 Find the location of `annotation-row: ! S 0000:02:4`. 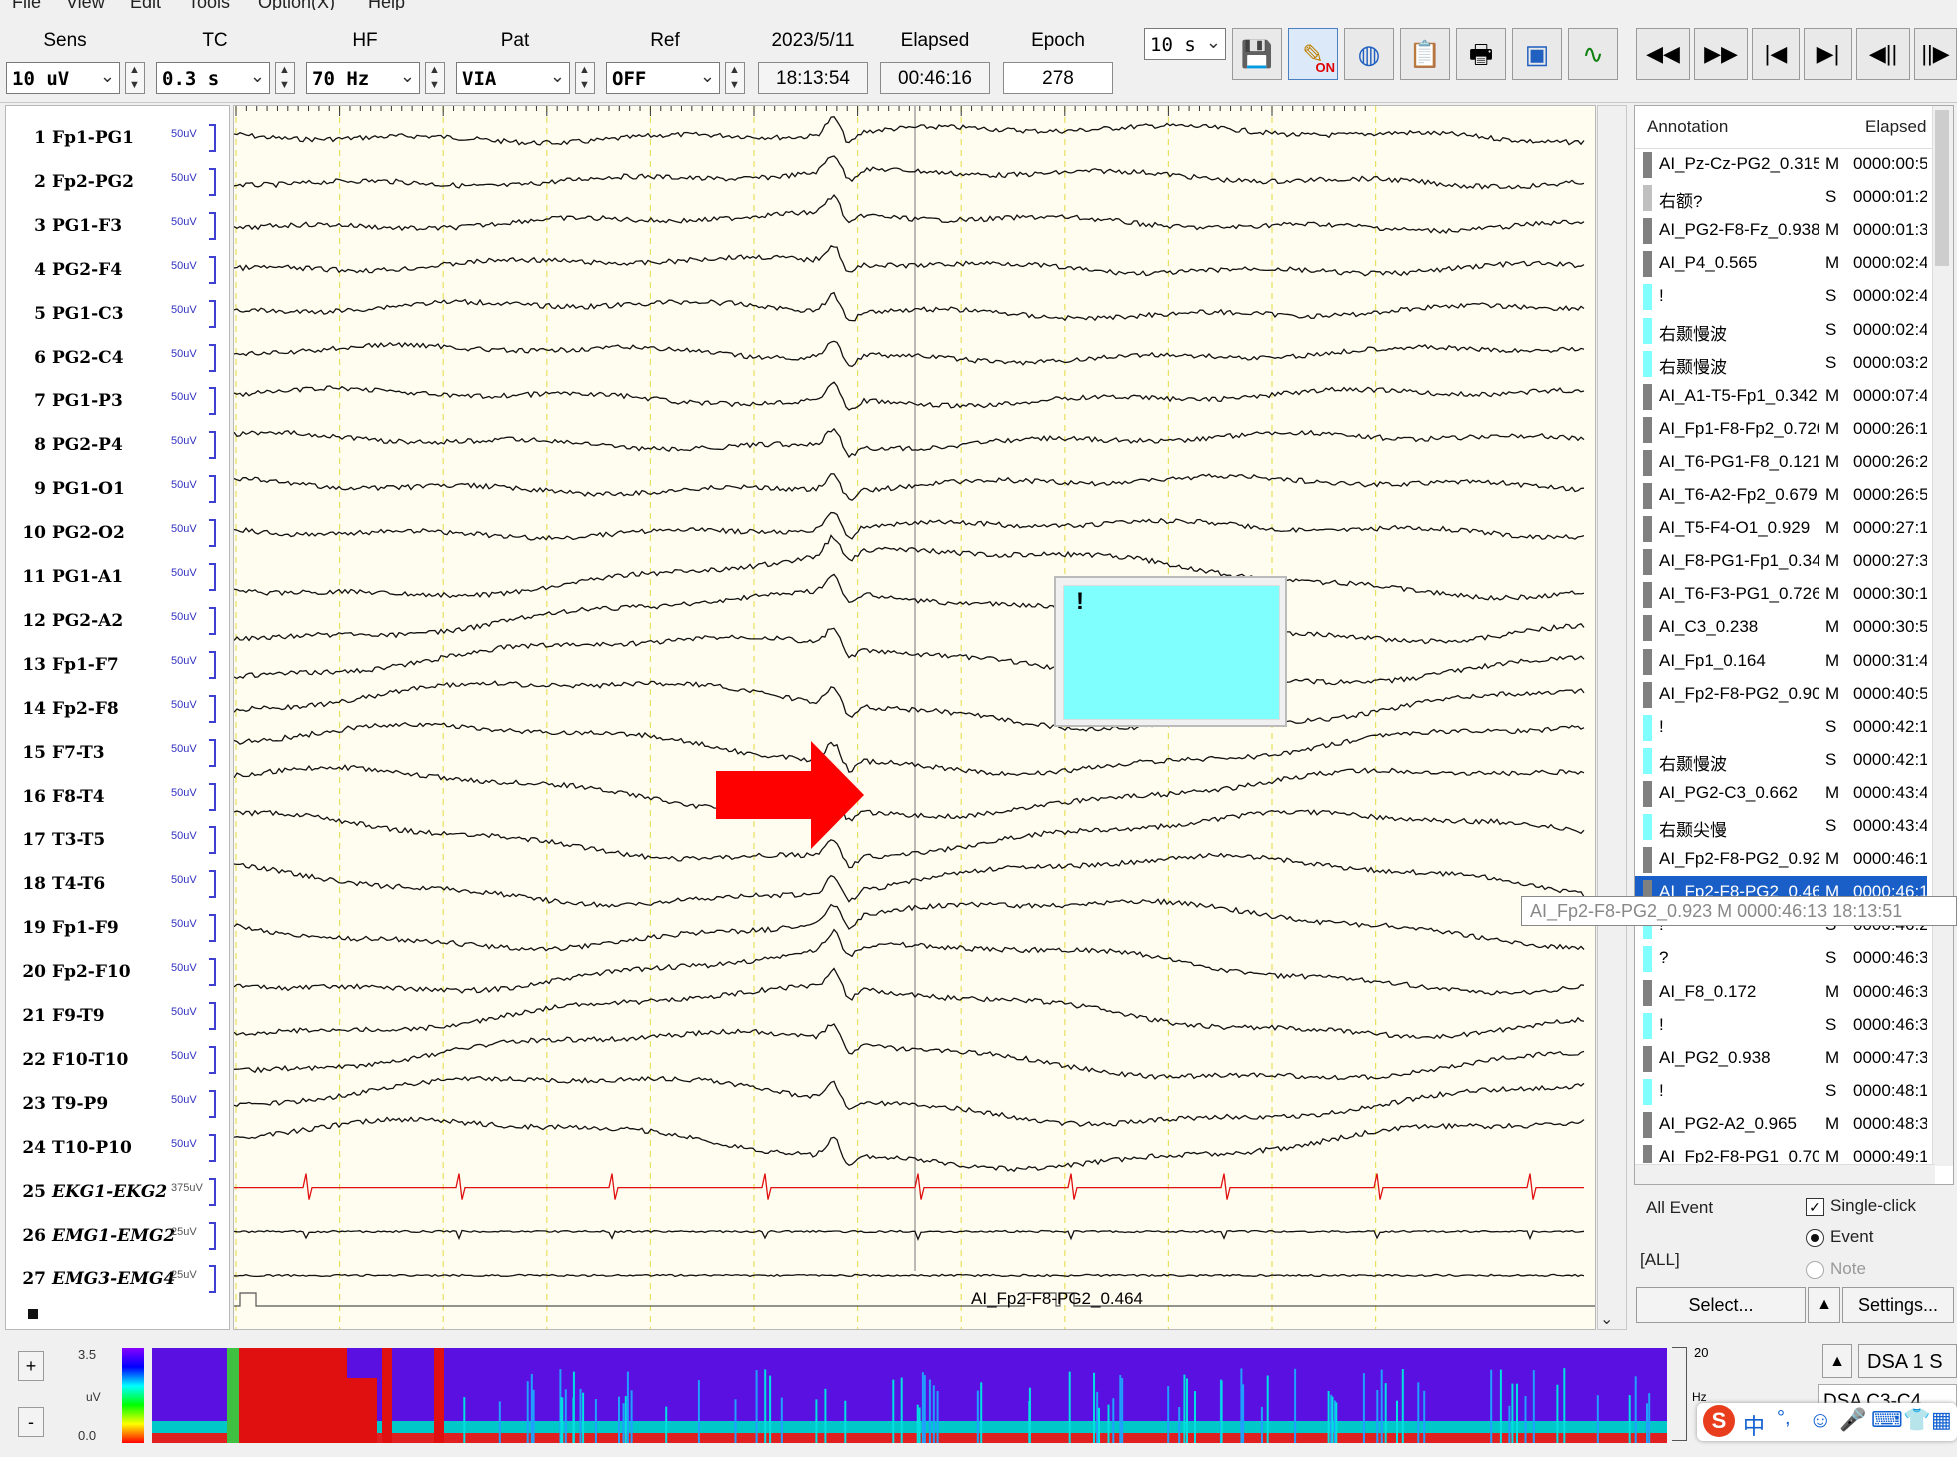

annotation-row: ! S 0000:02:4 is located at coordinates (1781, 296).